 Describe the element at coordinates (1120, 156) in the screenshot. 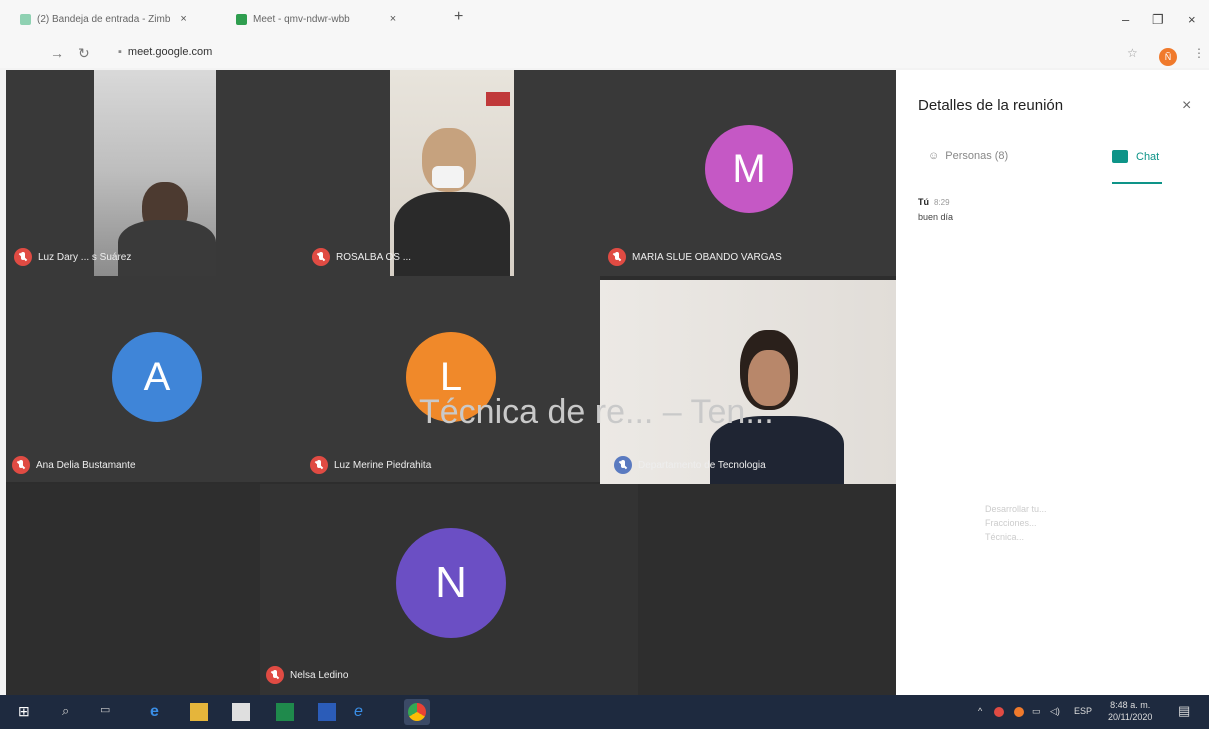

I see `chat-icon` at that location.